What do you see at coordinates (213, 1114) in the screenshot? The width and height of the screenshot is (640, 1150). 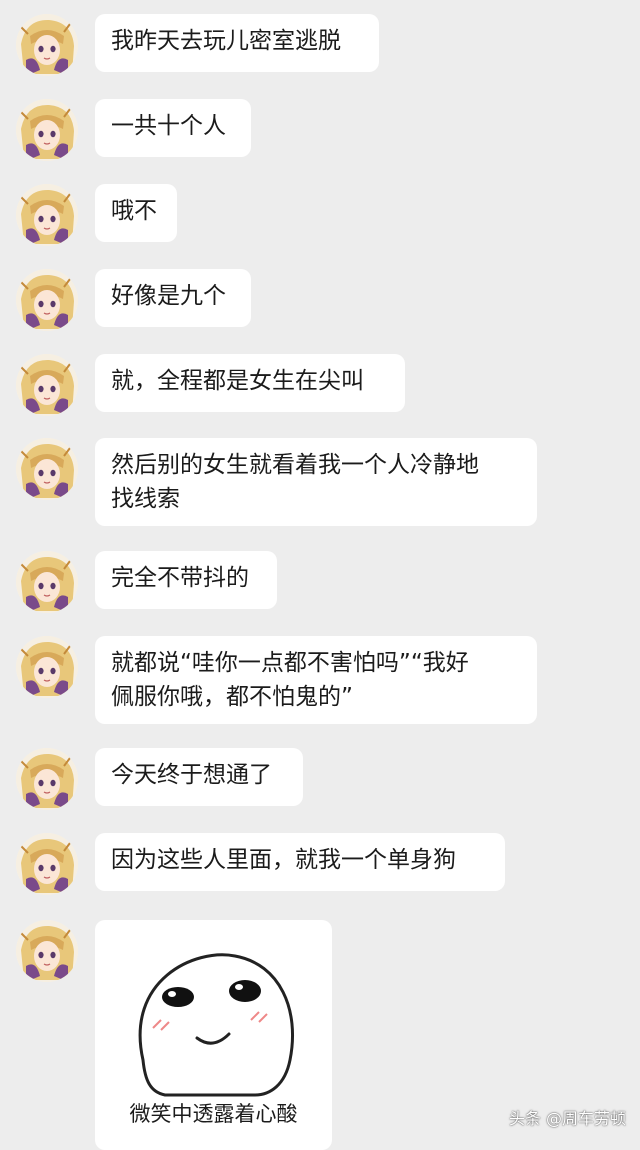 I see `sticker-caption: 微笑中透露着心酸` at bounding box center [213, 1114].